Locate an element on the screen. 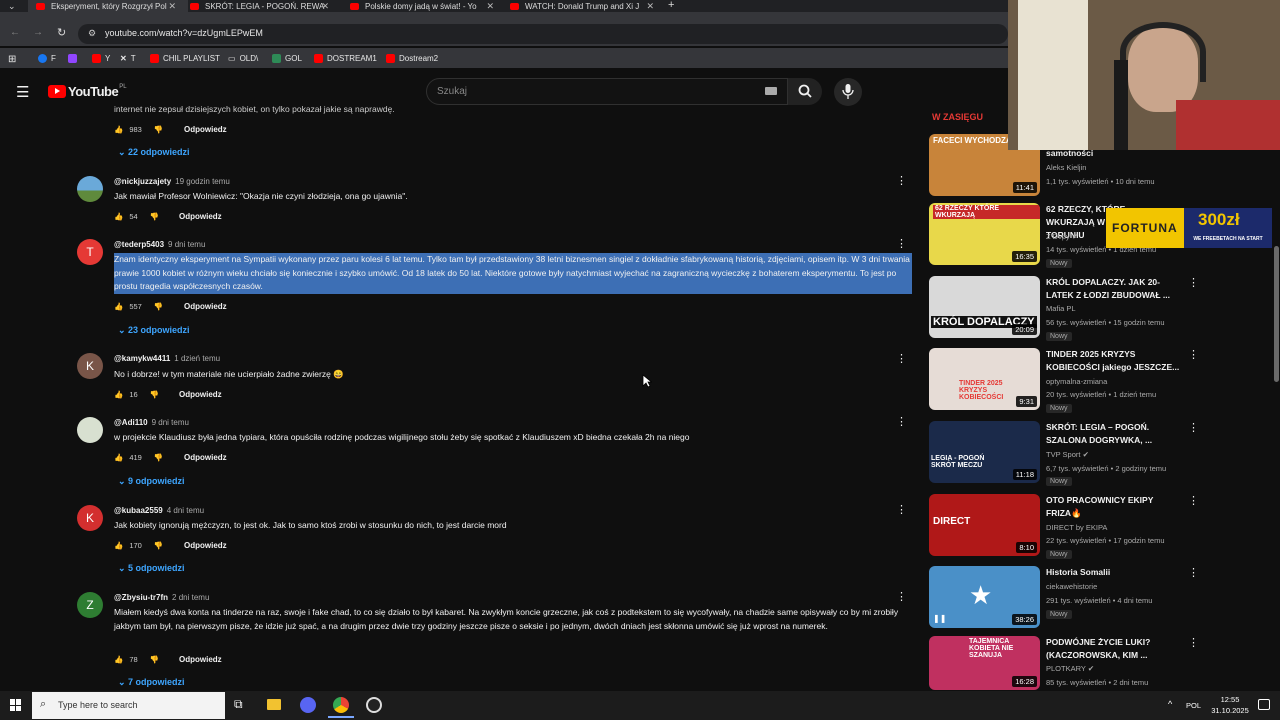  tab-2: Polskie domy jadą w świat! - Yo ✕ is located at coordinates (425, 6).